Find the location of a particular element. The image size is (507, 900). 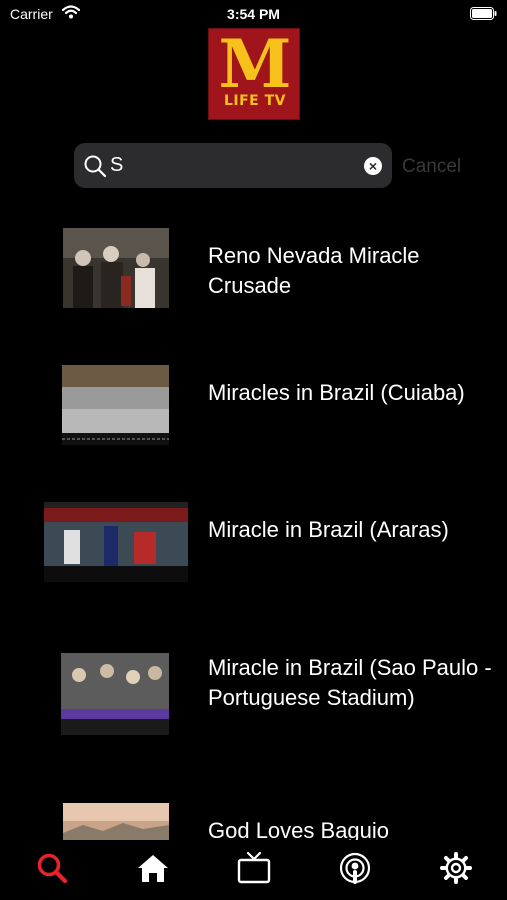

search-input is located at coordinates (230, 165).